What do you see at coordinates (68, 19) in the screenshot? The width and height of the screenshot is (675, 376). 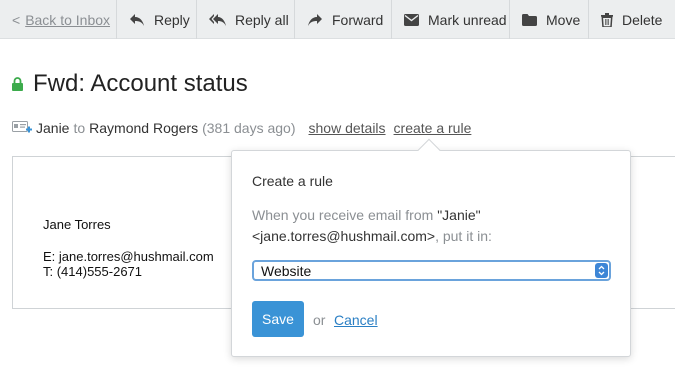 I see `back-to-inbox-label: Back to Inbox` at bounding box center [68, 19].